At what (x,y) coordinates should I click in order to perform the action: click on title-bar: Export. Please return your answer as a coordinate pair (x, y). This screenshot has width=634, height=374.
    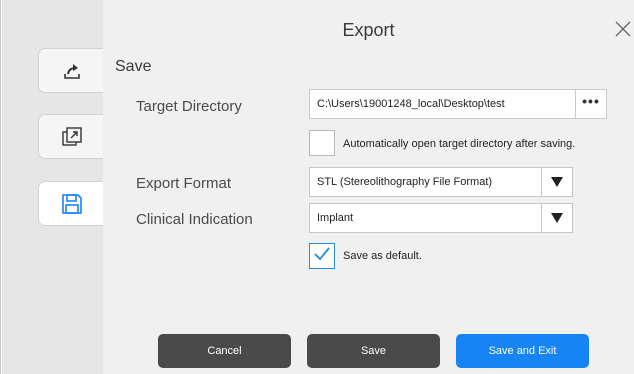
    Looking at the image, I should click on (368, 29).